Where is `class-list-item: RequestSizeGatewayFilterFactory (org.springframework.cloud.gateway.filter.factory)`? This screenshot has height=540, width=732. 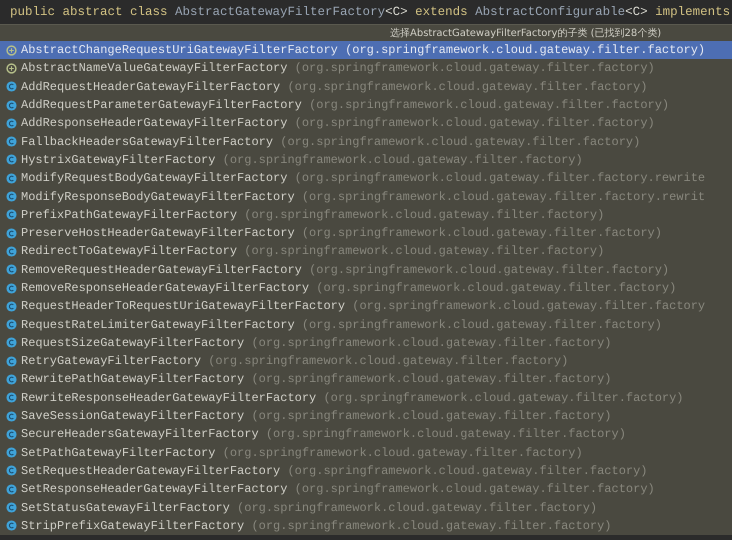 class-list-item: RequestSizeGatewayFilterFactory (org.springframework.cloud.gateway.filter.factory) is located at coordinates (366, 343).